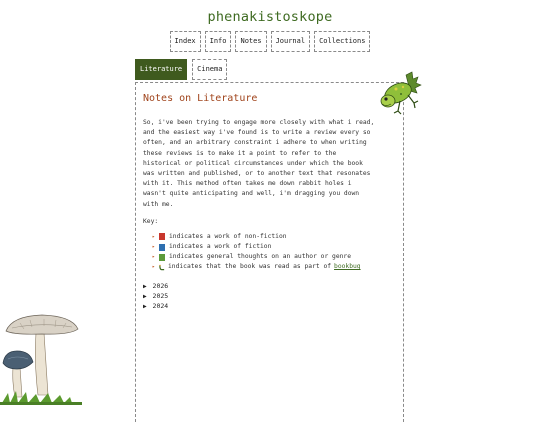 This screenshot has height=422, width=540. I want to click on tab-cinema: Cinema, so click(210, 69).